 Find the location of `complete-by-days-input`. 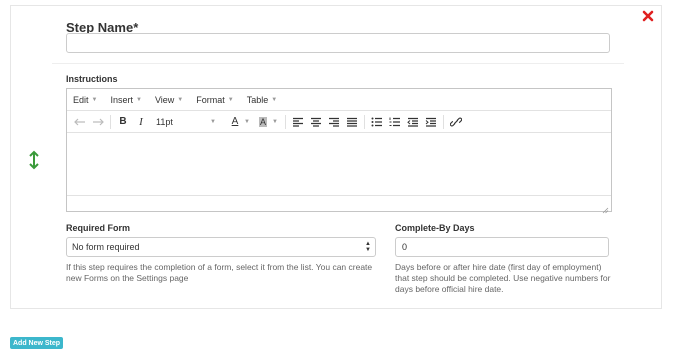

complete-by-days-input is located at coordinates (502, 247).